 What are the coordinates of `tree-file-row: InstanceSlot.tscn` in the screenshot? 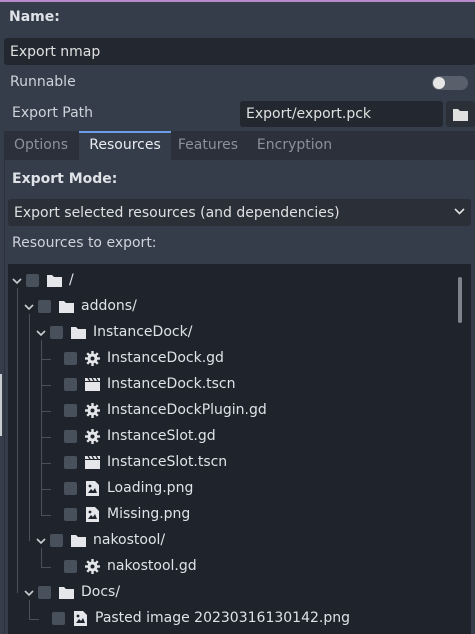 It's located at (233, 463).